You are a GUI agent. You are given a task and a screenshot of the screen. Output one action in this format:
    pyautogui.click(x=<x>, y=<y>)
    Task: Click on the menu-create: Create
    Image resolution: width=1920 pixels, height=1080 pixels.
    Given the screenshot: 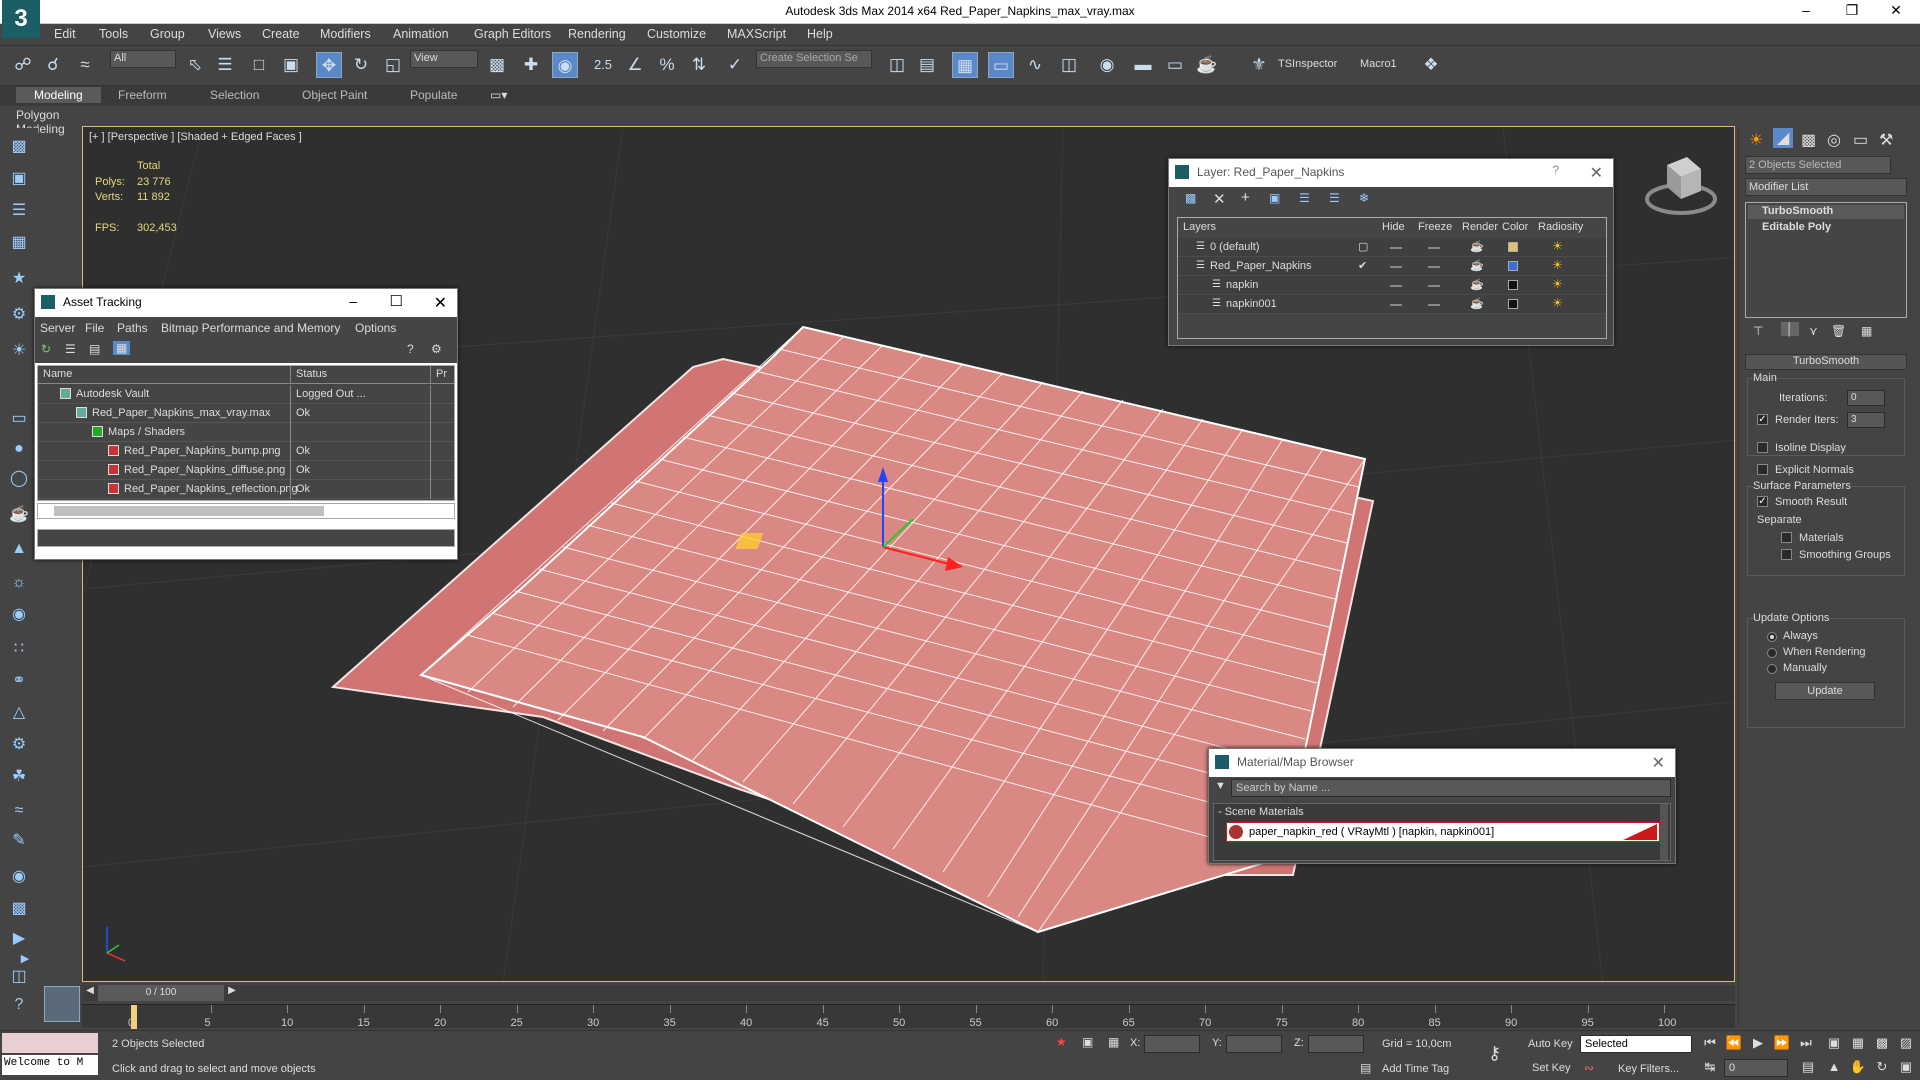 What is the action you would take?
    pyautogui.click(x=281, y=34)
    